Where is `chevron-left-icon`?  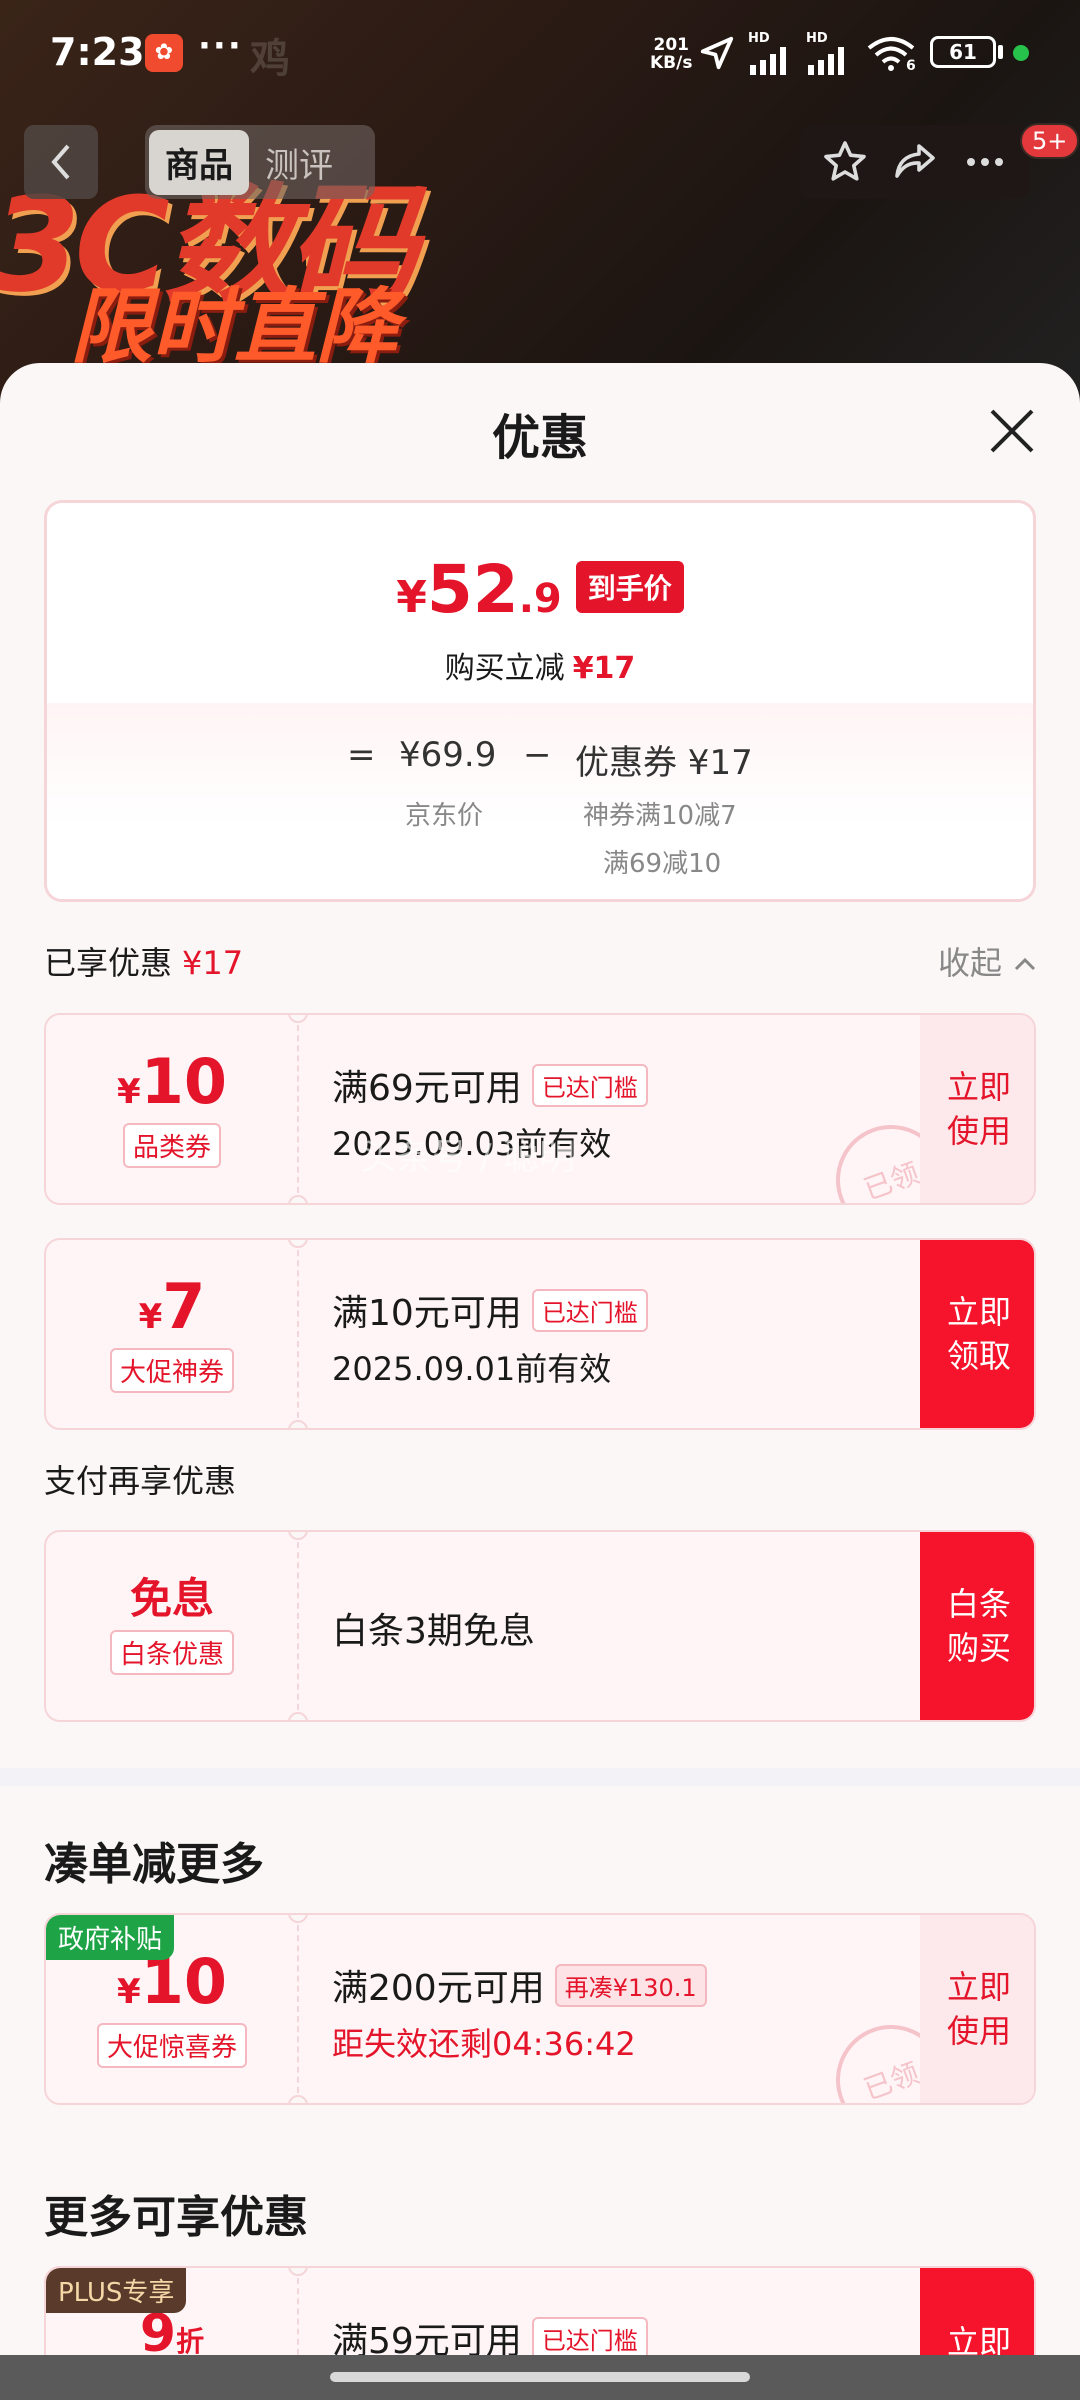
chevron-left-icon is located at coordinates (60, 162).